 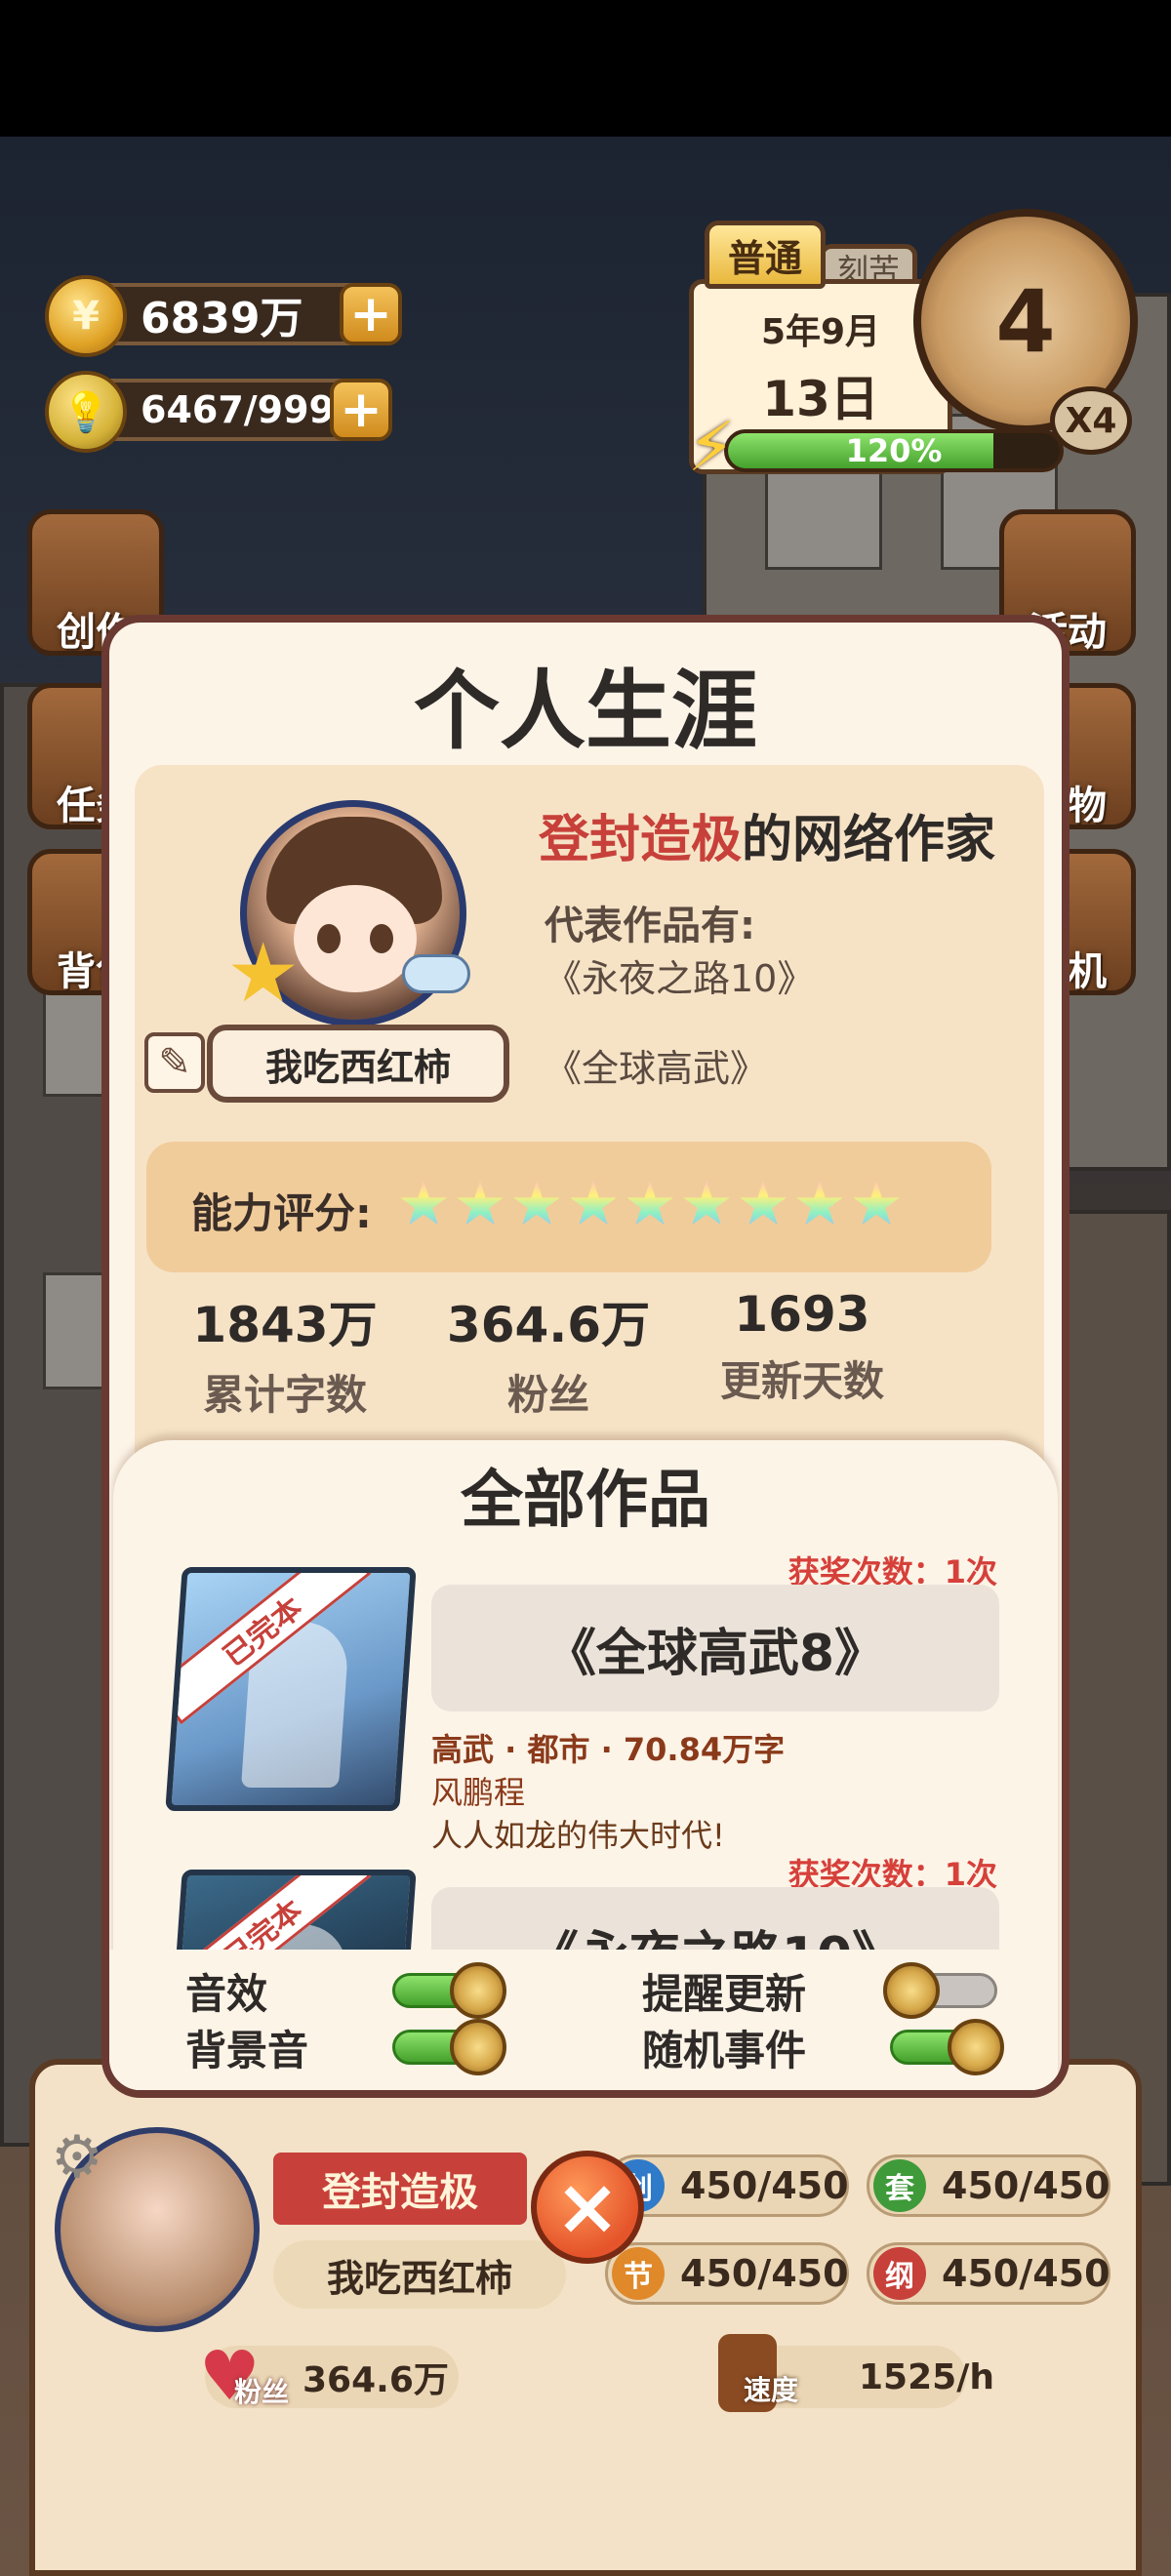 What do you see at coordinates (226, 1994) in the screenshot?
I see `setting-sound-label: 音效` at bounding box center [226, 1994].